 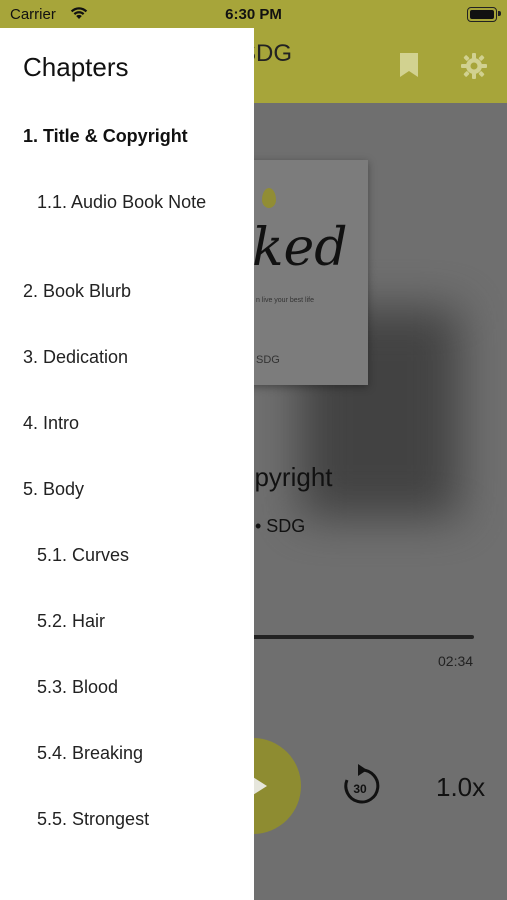 What do you see at coordinates (127, 819) in the screenshot?
I see `chapter-item: 5.5. Strongest` at bounding box center [127, 819].